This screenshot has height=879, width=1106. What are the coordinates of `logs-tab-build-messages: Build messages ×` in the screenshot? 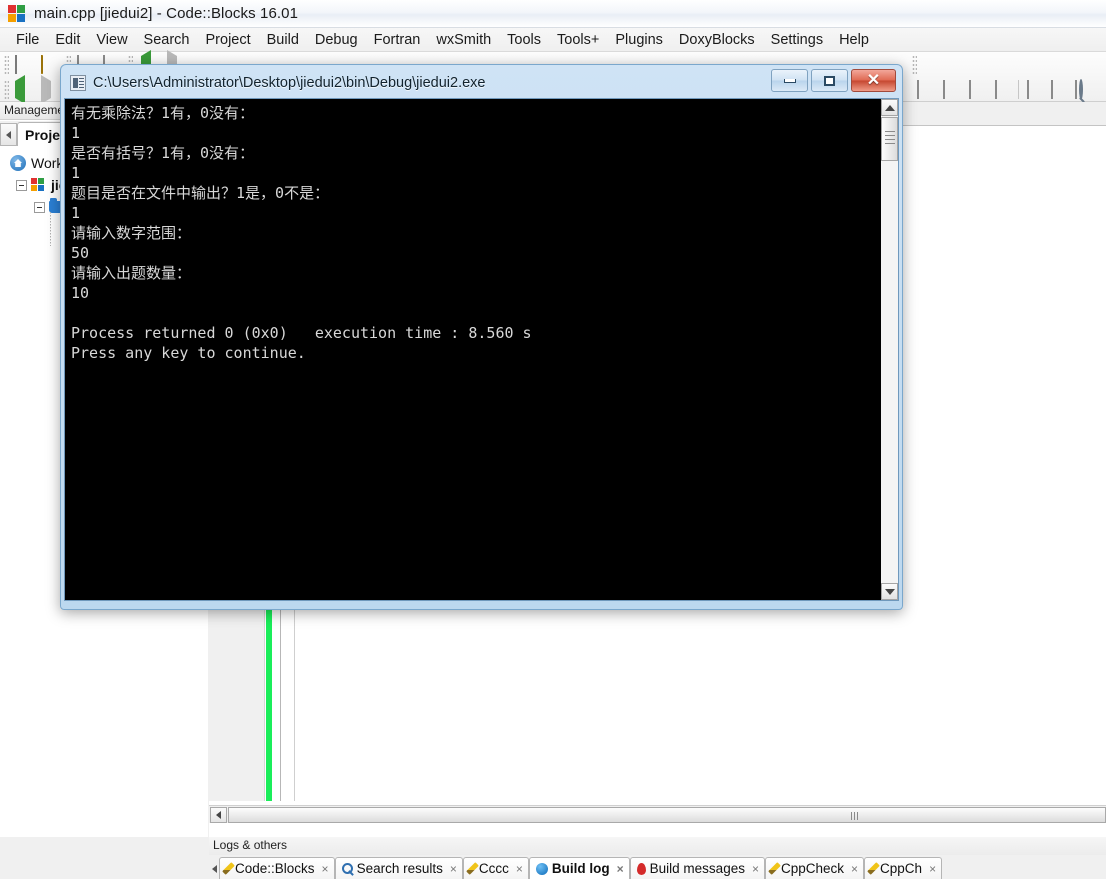 It's located at (697, 868).